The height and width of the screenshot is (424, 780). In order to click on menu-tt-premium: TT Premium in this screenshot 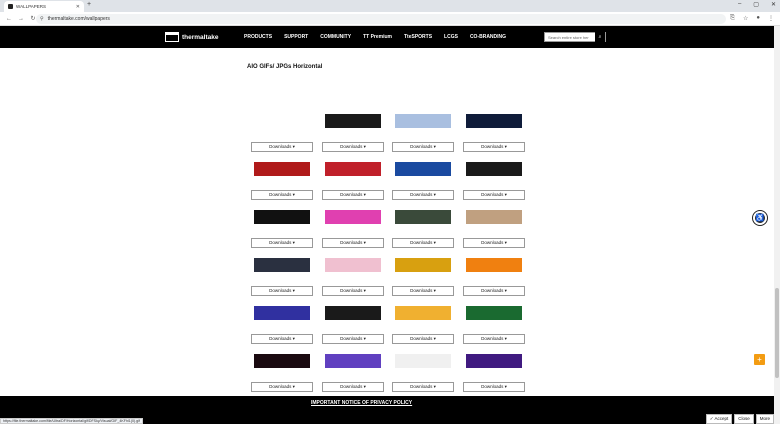, I will do `click(377, 37)`.